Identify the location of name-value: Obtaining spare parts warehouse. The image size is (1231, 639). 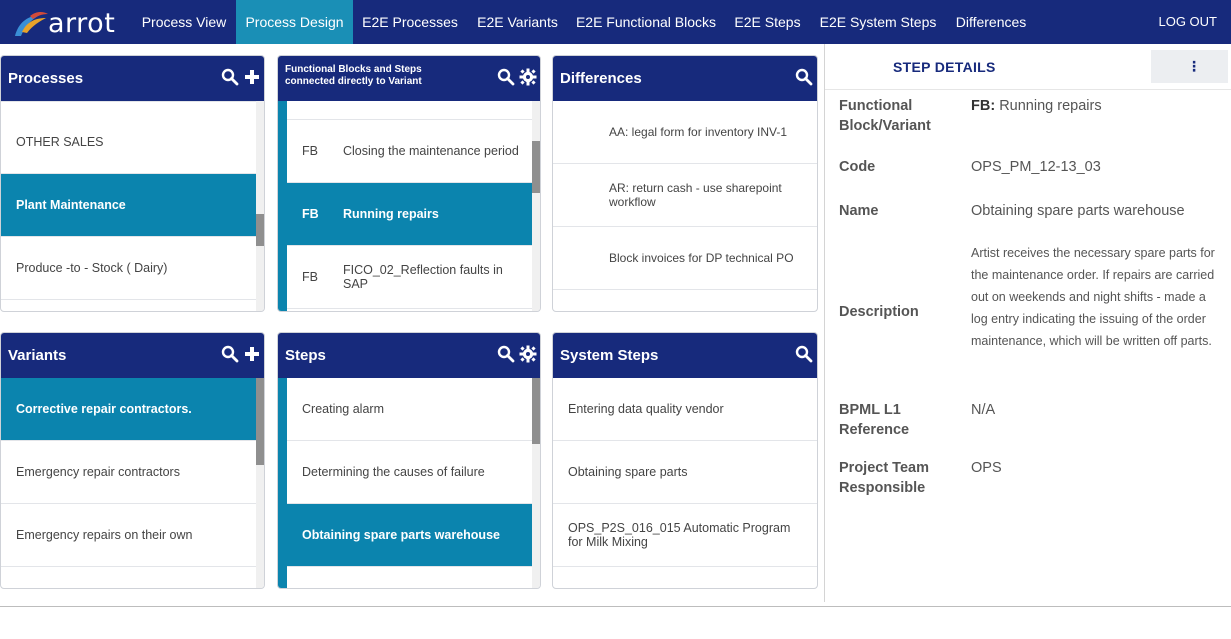
(1078, 211).